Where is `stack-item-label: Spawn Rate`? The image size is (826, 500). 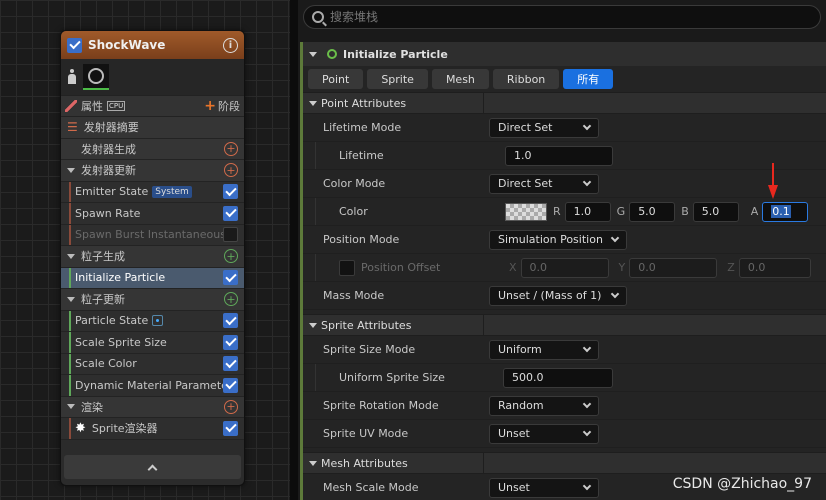
stack-item-label: Spawn Rate is located at coordinates (108, 213).